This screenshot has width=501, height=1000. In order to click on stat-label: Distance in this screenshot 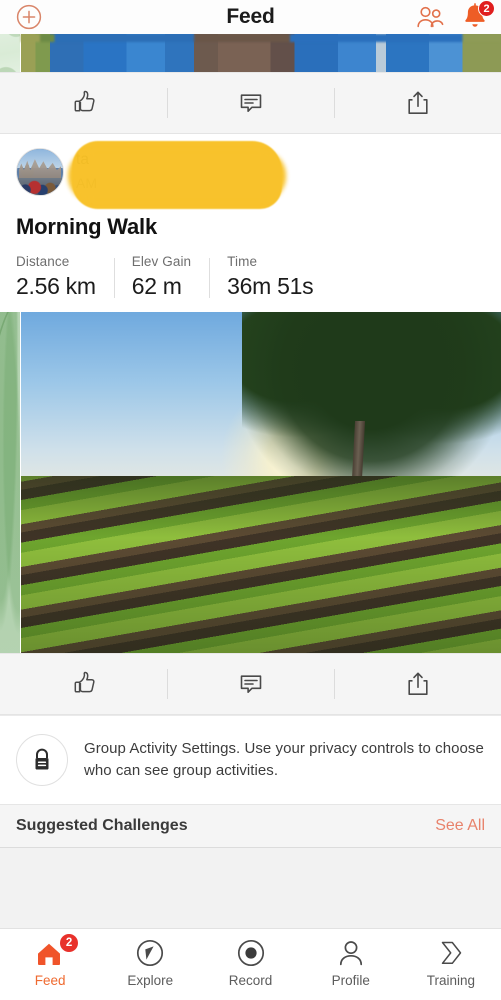, I will do `click(43, 261)`.